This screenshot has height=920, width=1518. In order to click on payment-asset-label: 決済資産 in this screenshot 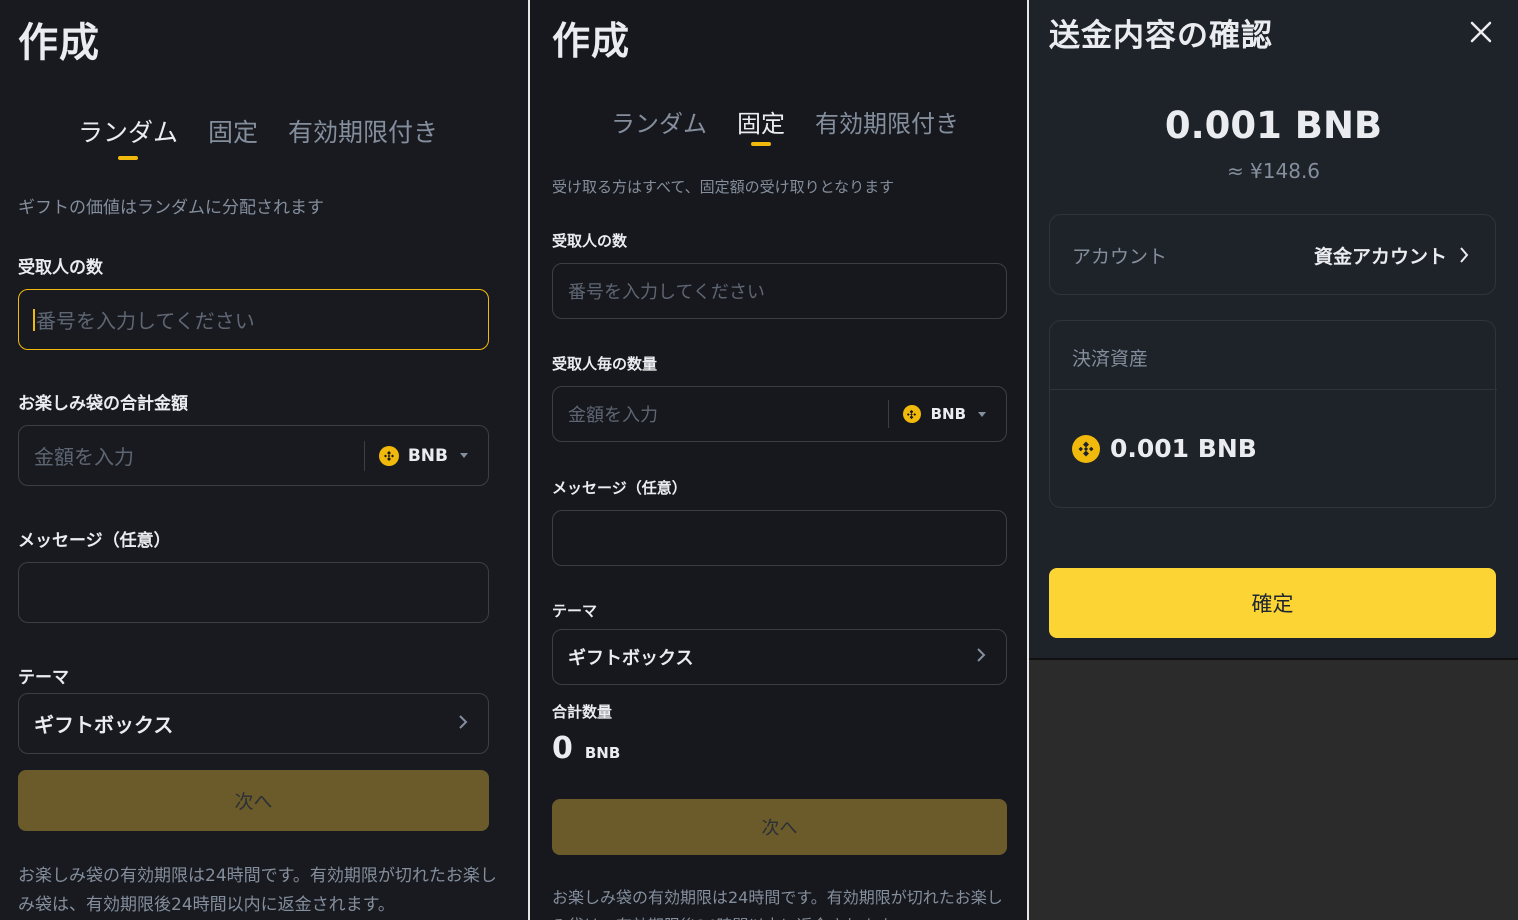, I will do `click(1110, 359)`.